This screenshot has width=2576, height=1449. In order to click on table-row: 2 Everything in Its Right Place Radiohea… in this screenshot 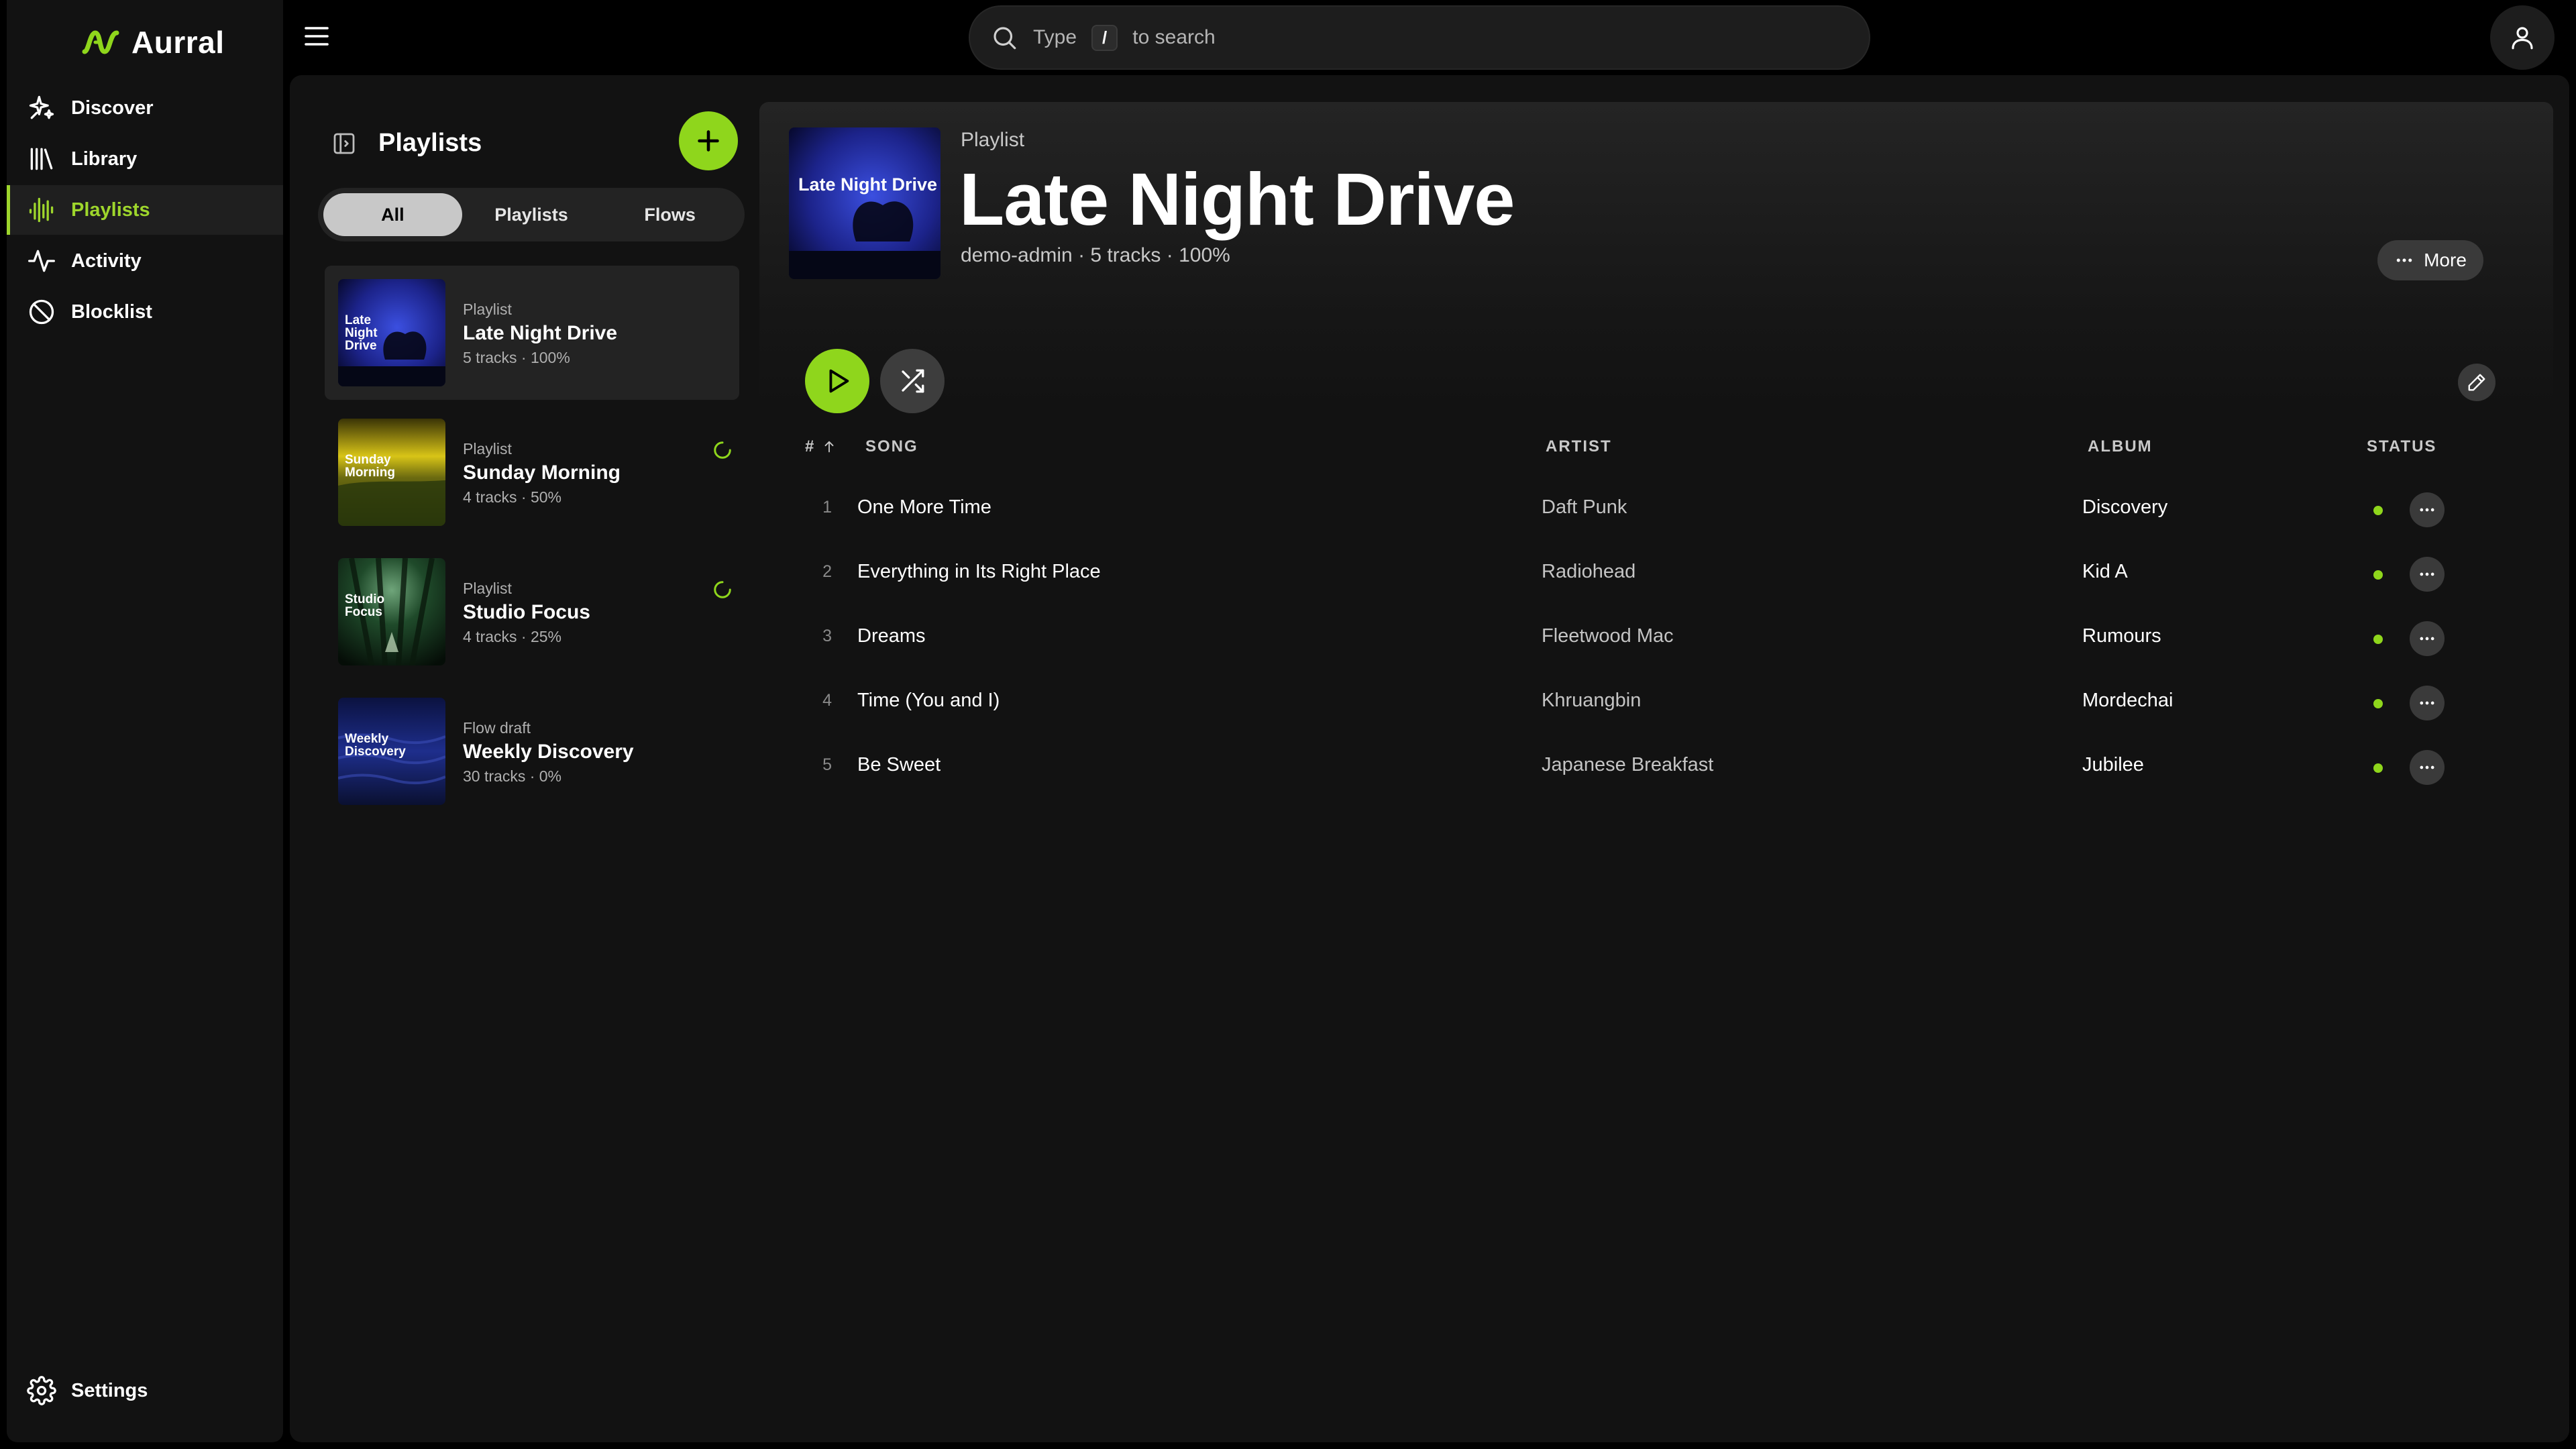, I will do `click(1657, 574)`.